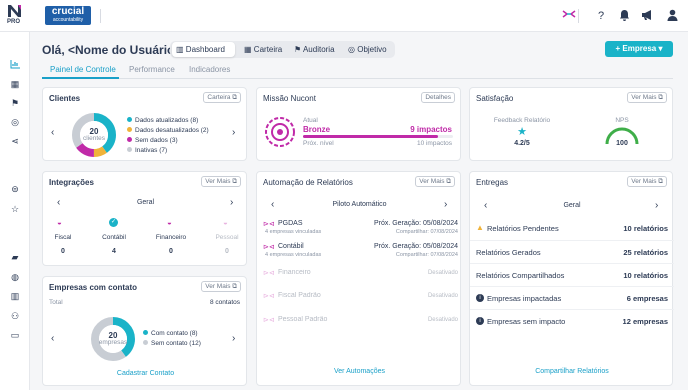 The height and width of the screenshot is (390, 688). Describe the element at coordinates (522, 120) in the screenshot. I see `feedback-label: Feedback Relatório` at that location.